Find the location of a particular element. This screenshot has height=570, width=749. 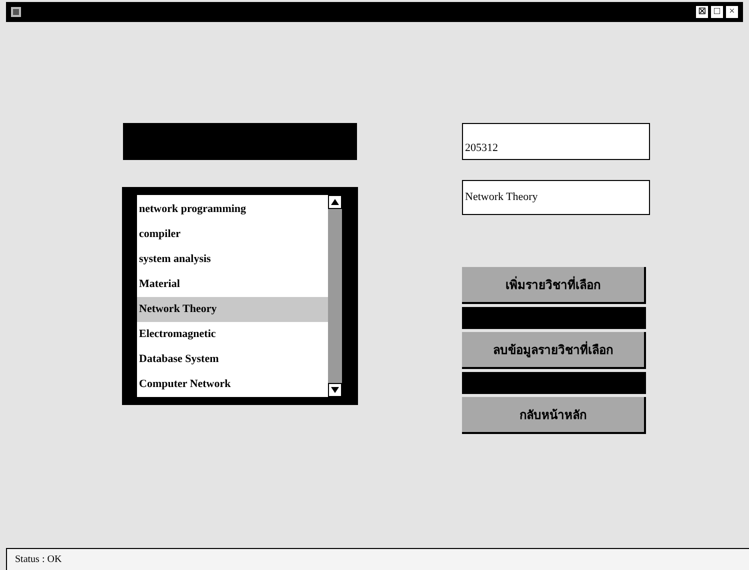

list-item: Network Theory is located at coordinates (232, 309).